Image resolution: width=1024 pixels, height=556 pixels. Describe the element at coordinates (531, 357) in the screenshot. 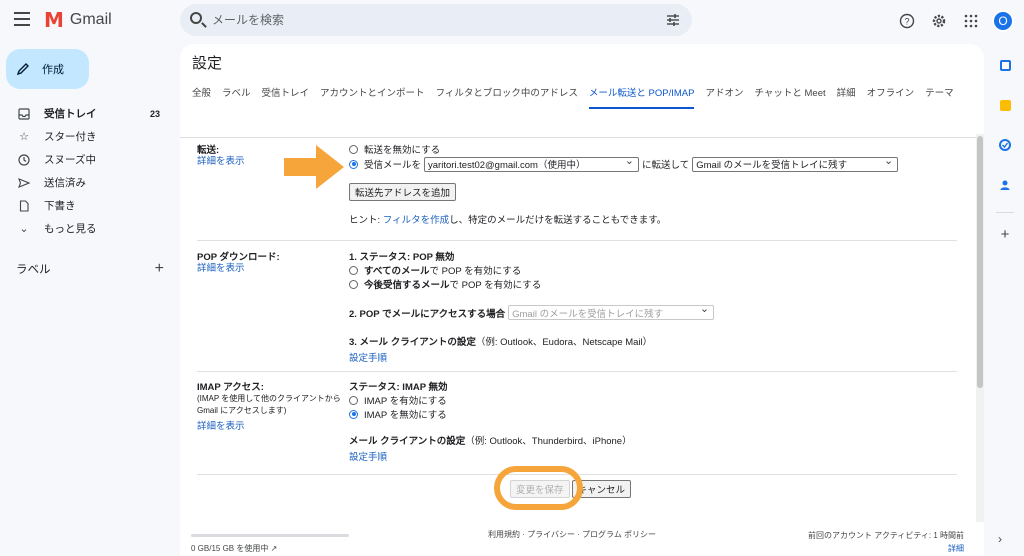

I see `pop-setup-link: 設定手順` at that location.